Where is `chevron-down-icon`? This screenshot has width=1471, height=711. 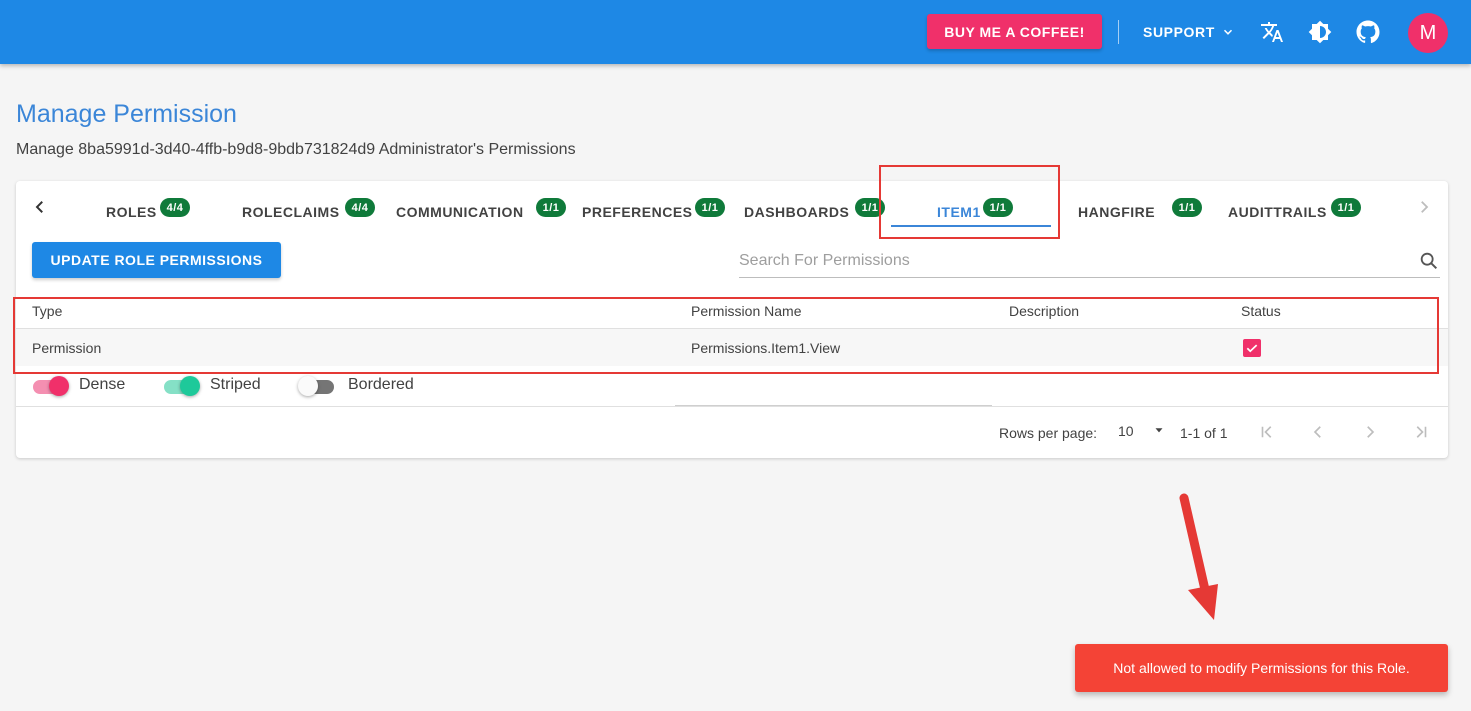 chevron-down-icon is located at coordinates (1227, 32).